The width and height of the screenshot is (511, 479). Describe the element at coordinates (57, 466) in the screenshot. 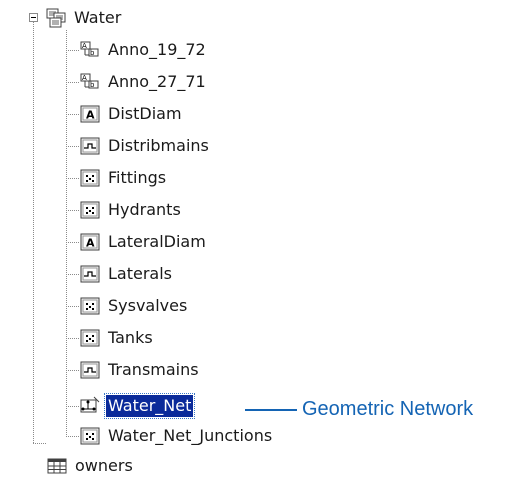

I see `table-icon` at that location.